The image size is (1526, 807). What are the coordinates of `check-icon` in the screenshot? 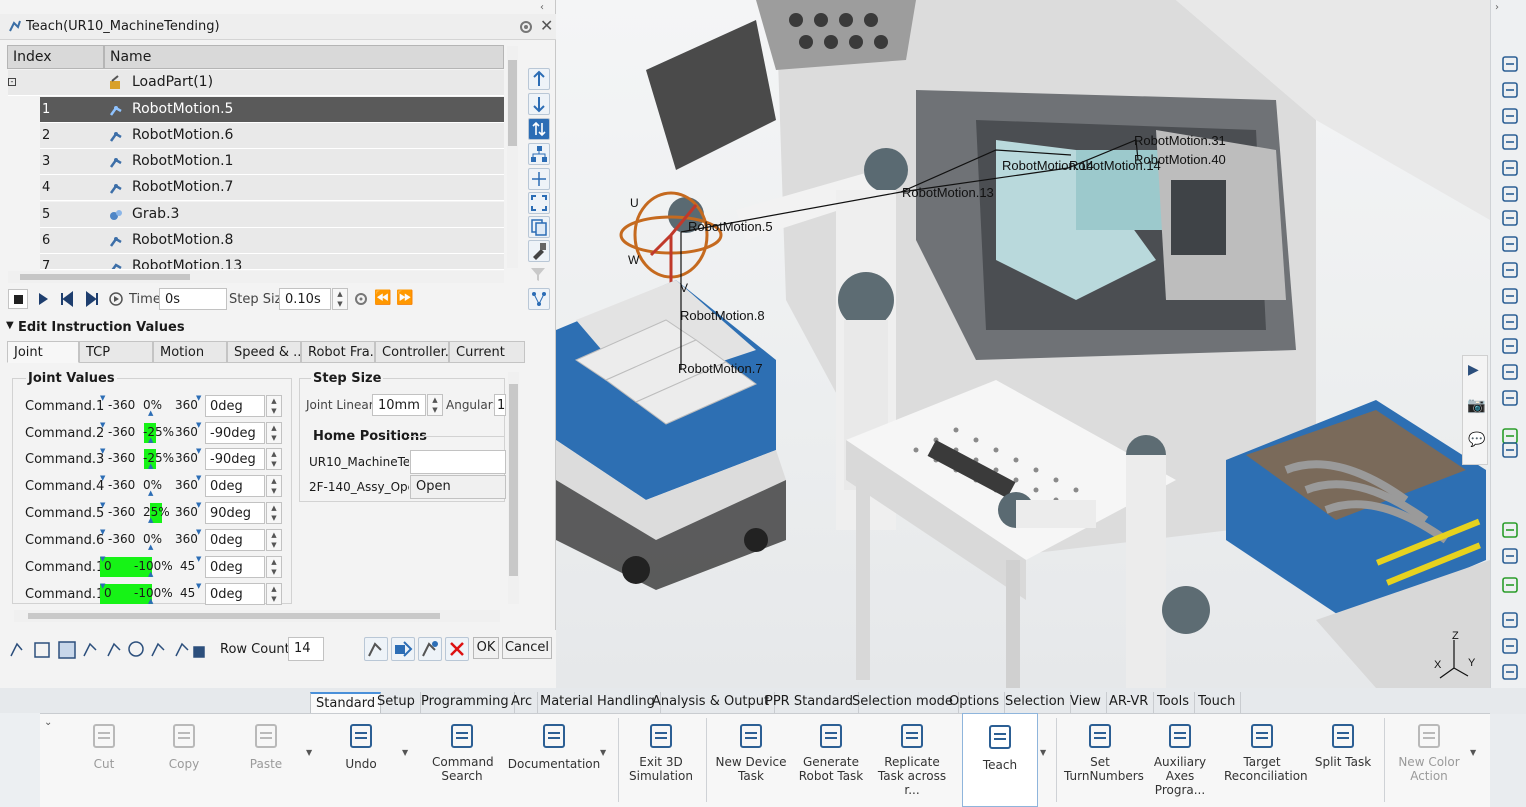 It's located at (1510, 530).